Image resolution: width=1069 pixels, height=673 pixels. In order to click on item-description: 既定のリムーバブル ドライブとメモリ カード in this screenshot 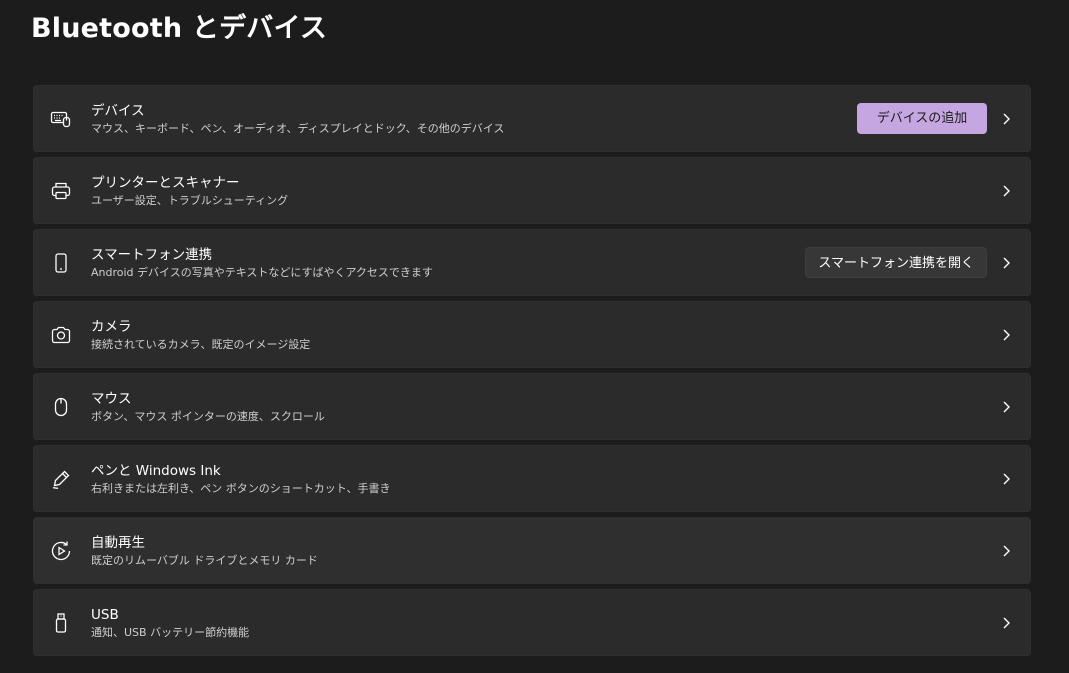, I will do `click(204, 560)`.